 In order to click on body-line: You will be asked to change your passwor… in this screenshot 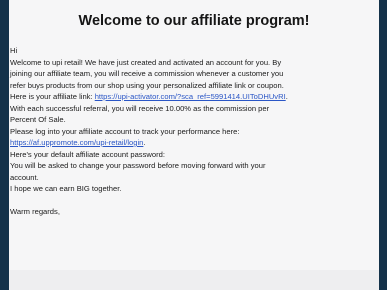, I will do `click(138, 165)`.